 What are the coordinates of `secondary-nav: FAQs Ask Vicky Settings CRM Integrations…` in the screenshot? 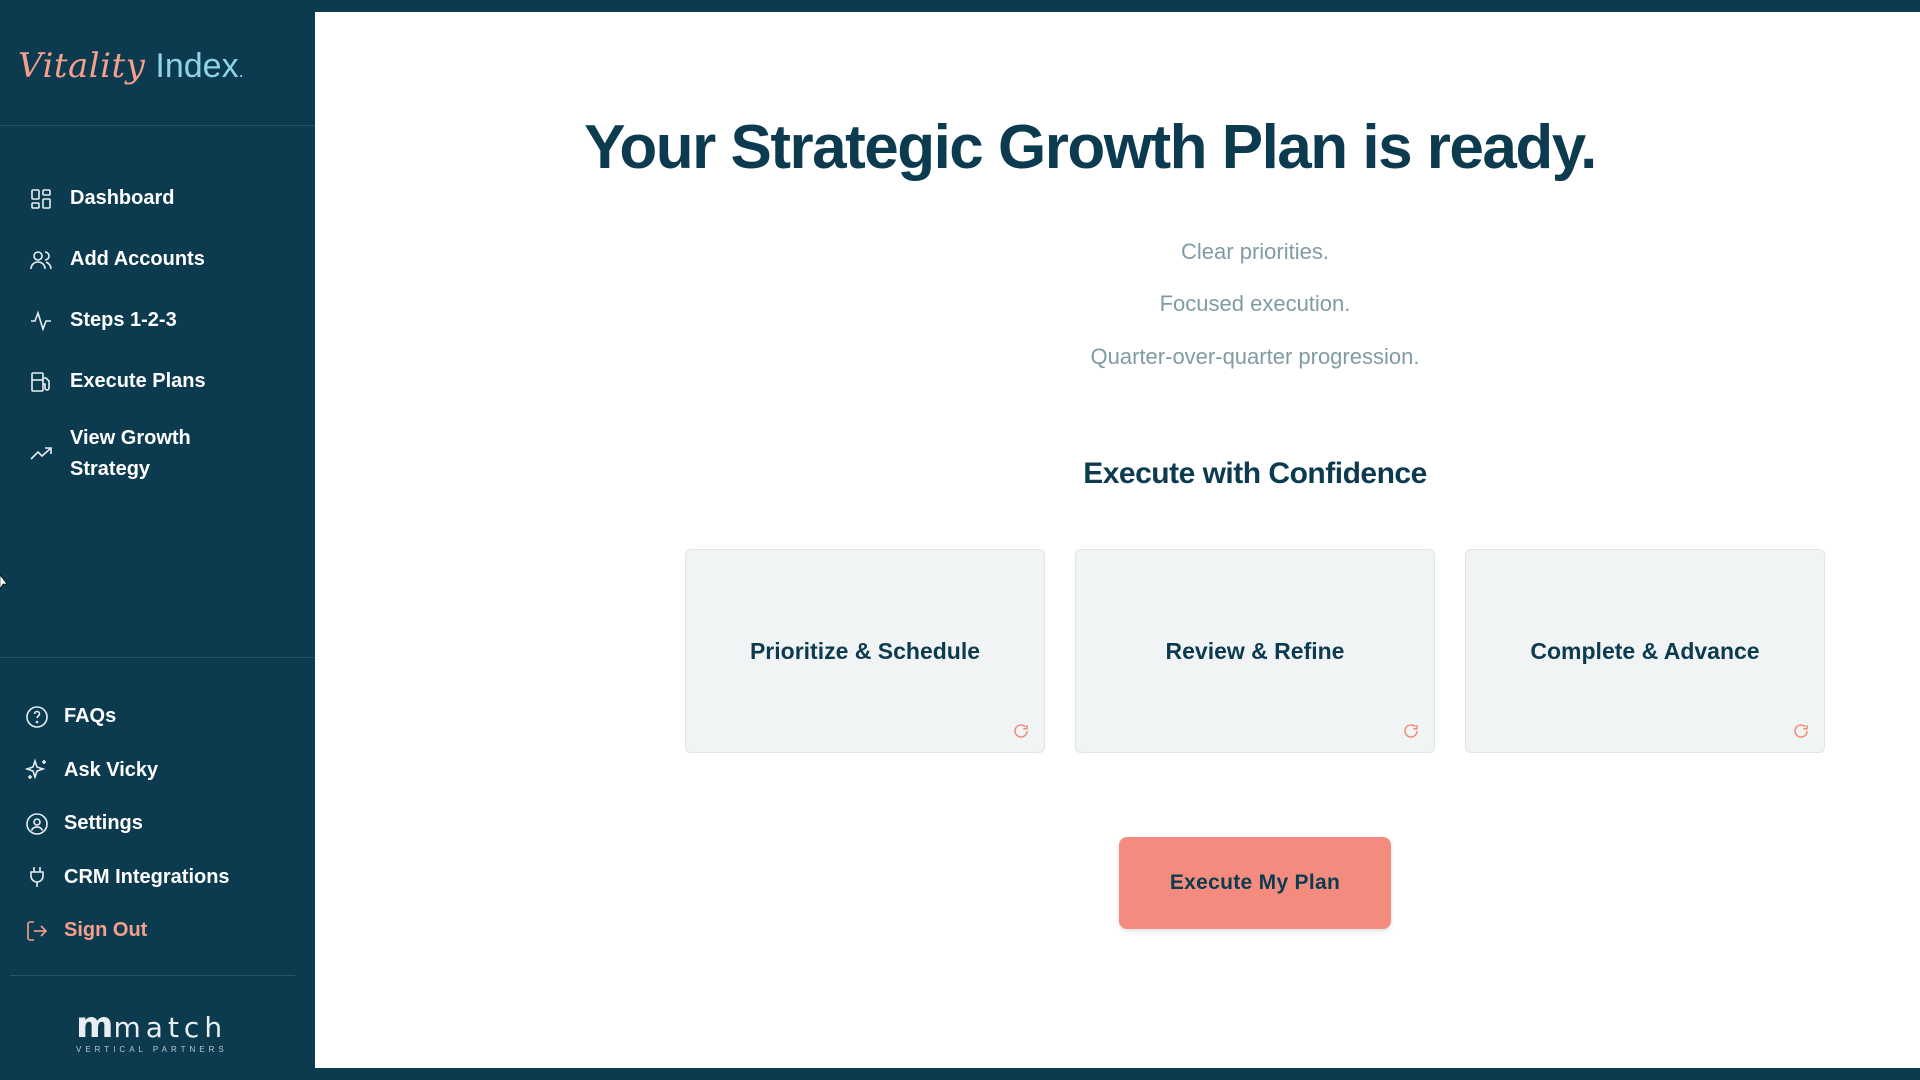 It's located at (157, 824).